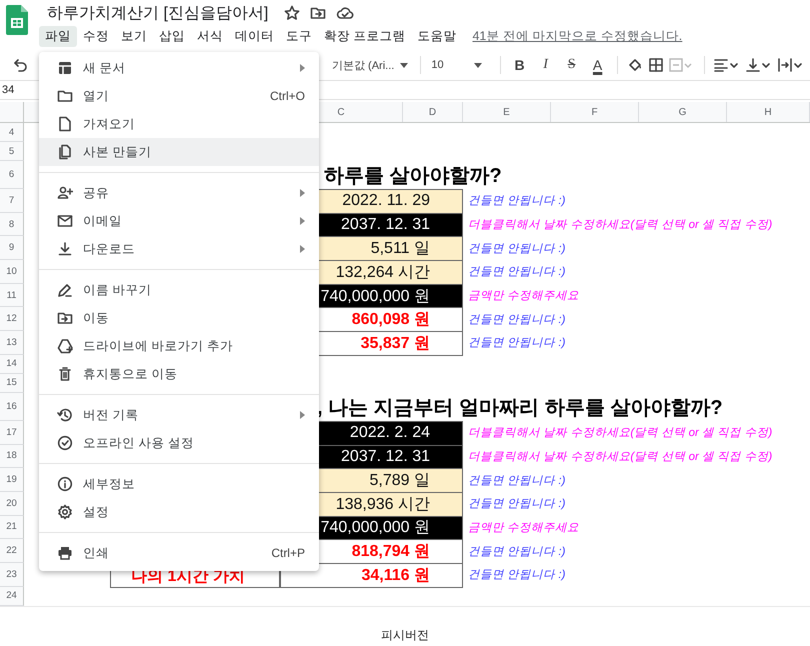 This screenshot has height=646, width=810. What do you see at coordinates (341, 112) in the screenshot?
I see `column-header: C` at bounding box center [341, 112].